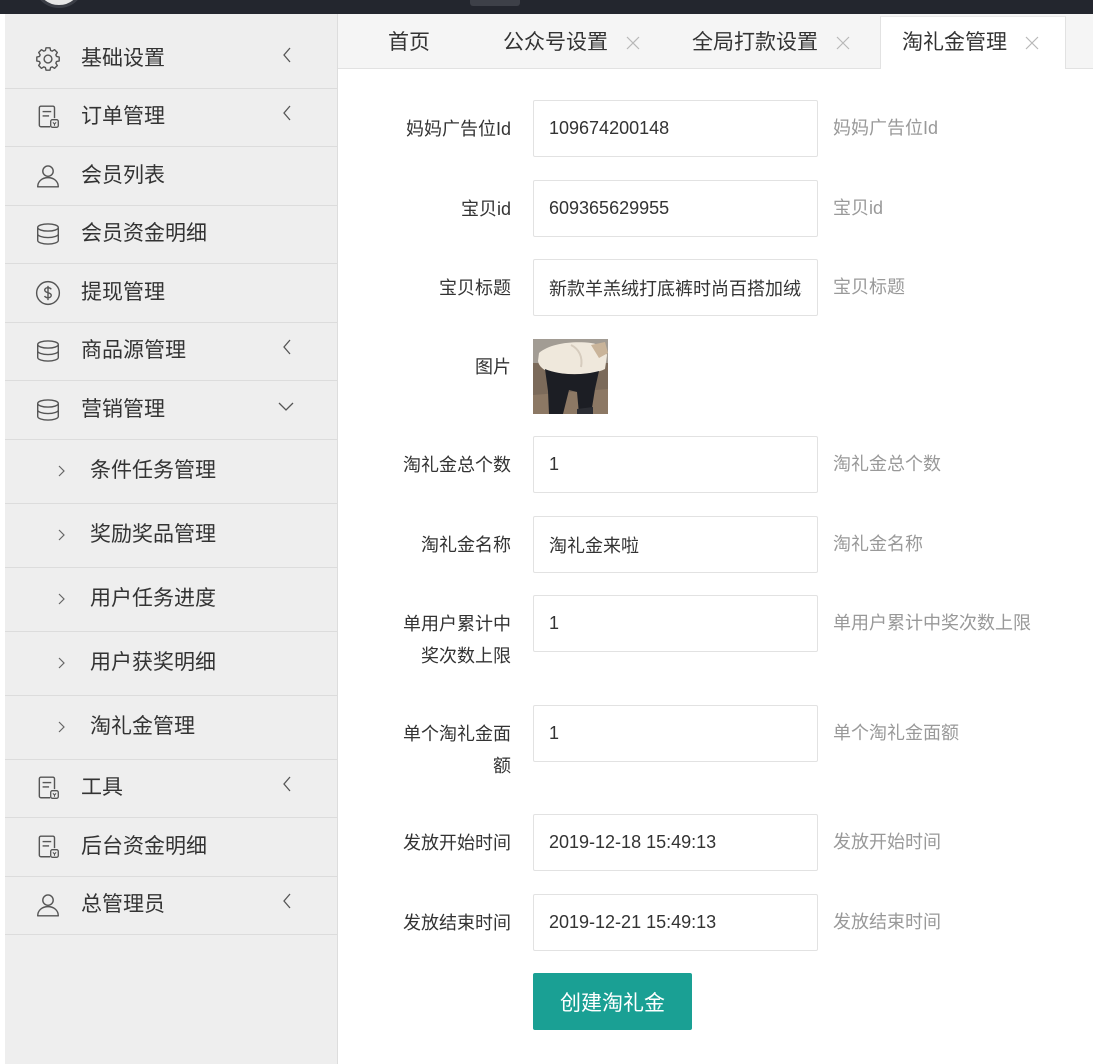 This screenshot has width=1093, height=1064. Describe the element at coordinates (153, 534) in the screenshot. I see `sidebar-subitem-label: 奖励奖品管理` at that location.